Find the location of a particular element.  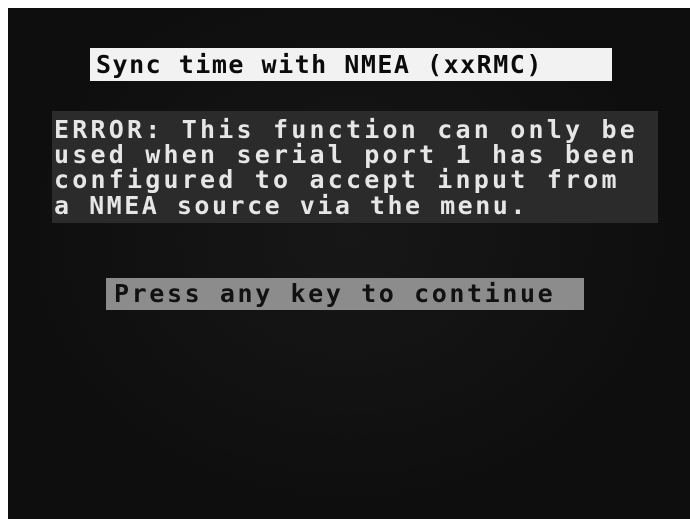

error-message-line-1: ERROR: This function can only be is located at coordinates (346, 129).